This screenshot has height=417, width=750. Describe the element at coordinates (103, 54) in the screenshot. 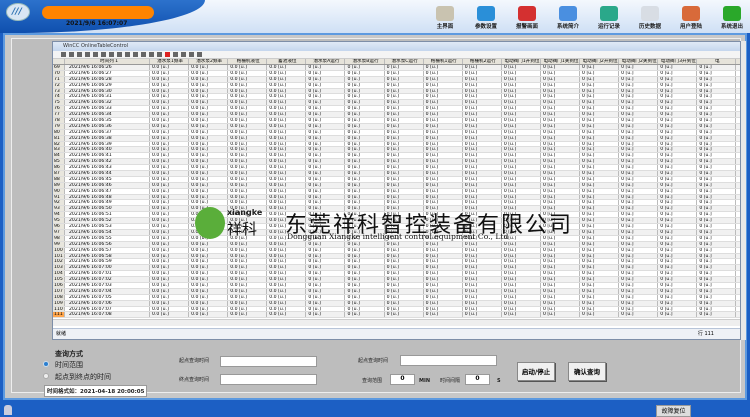

I see `last-icon` at that location.